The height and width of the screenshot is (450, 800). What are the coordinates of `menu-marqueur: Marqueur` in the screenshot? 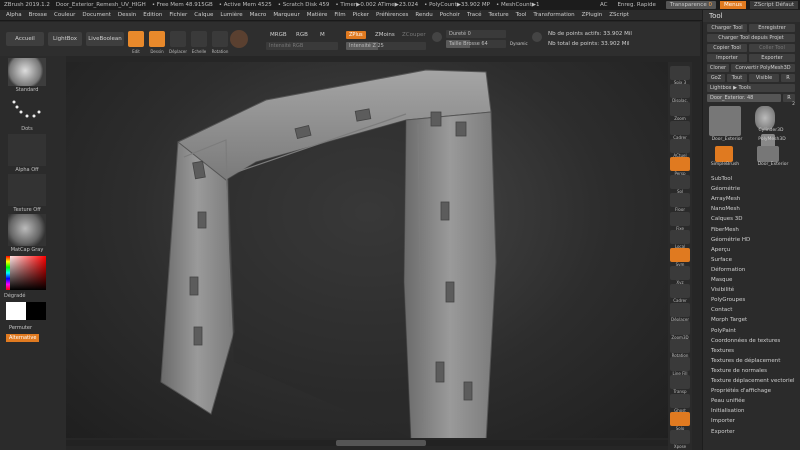 It's located at (286, 15).